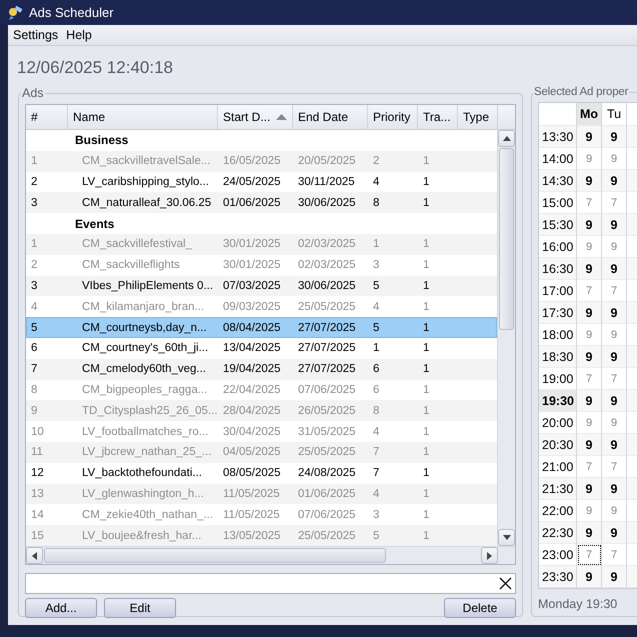 The width and height of the screenshot is (637, 637). What do you see at coordinates (34, 348) in the screenshot?
I see `table-cell: 6` at bounding box center [34, 348].